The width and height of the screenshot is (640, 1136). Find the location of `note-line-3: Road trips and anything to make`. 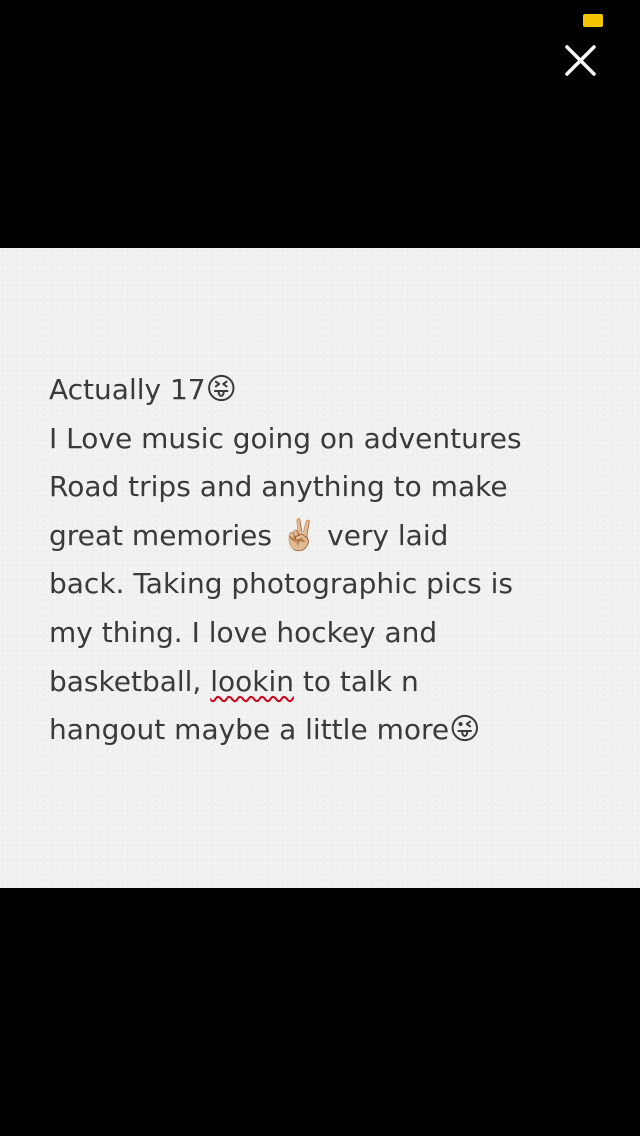

note-line-3: Road trips and anything to make is located at coordinates (278, 487).